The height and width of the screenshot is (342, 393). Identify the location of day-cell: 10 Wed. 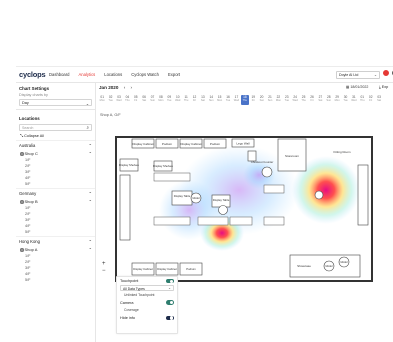
(178, 100).